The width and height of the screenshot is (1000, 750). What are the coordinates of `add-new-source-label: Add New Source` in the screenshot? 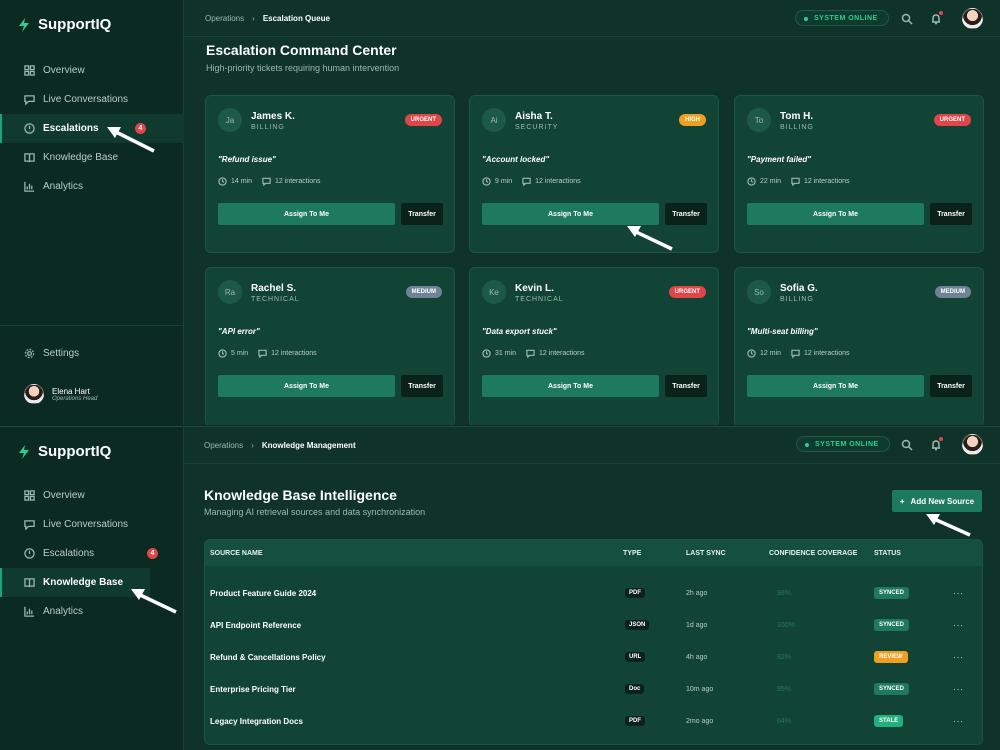 It's located at (942, 501).